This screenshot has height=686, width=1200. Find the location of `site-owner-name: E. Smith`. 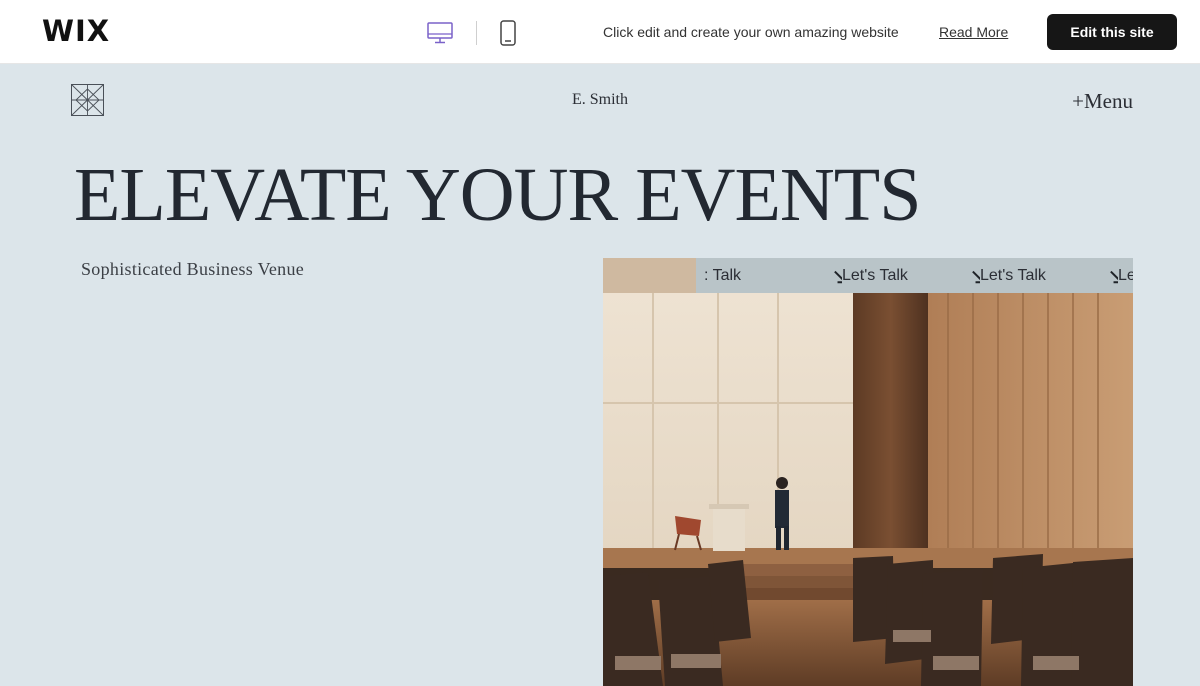

site-owner-name: E. Smith is located at coordinates (600, 100).